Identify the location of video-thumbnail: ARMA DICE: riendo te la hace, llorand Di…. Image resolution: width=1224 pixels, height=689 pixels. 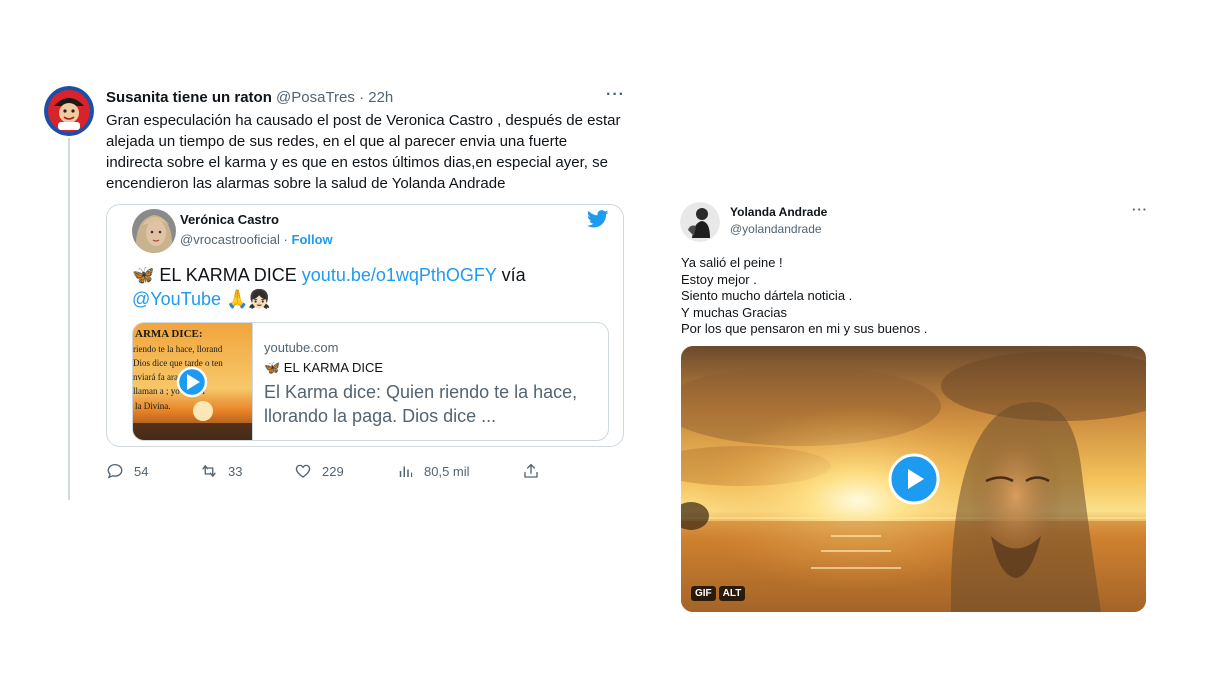
(193, 381).